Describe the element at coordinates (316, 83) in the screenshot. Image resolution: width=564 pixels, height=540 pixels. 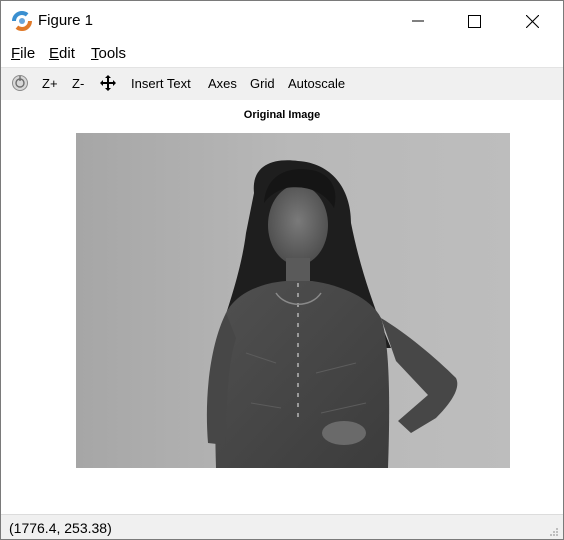
I see `autoscale-button: Autoscale` at that location.